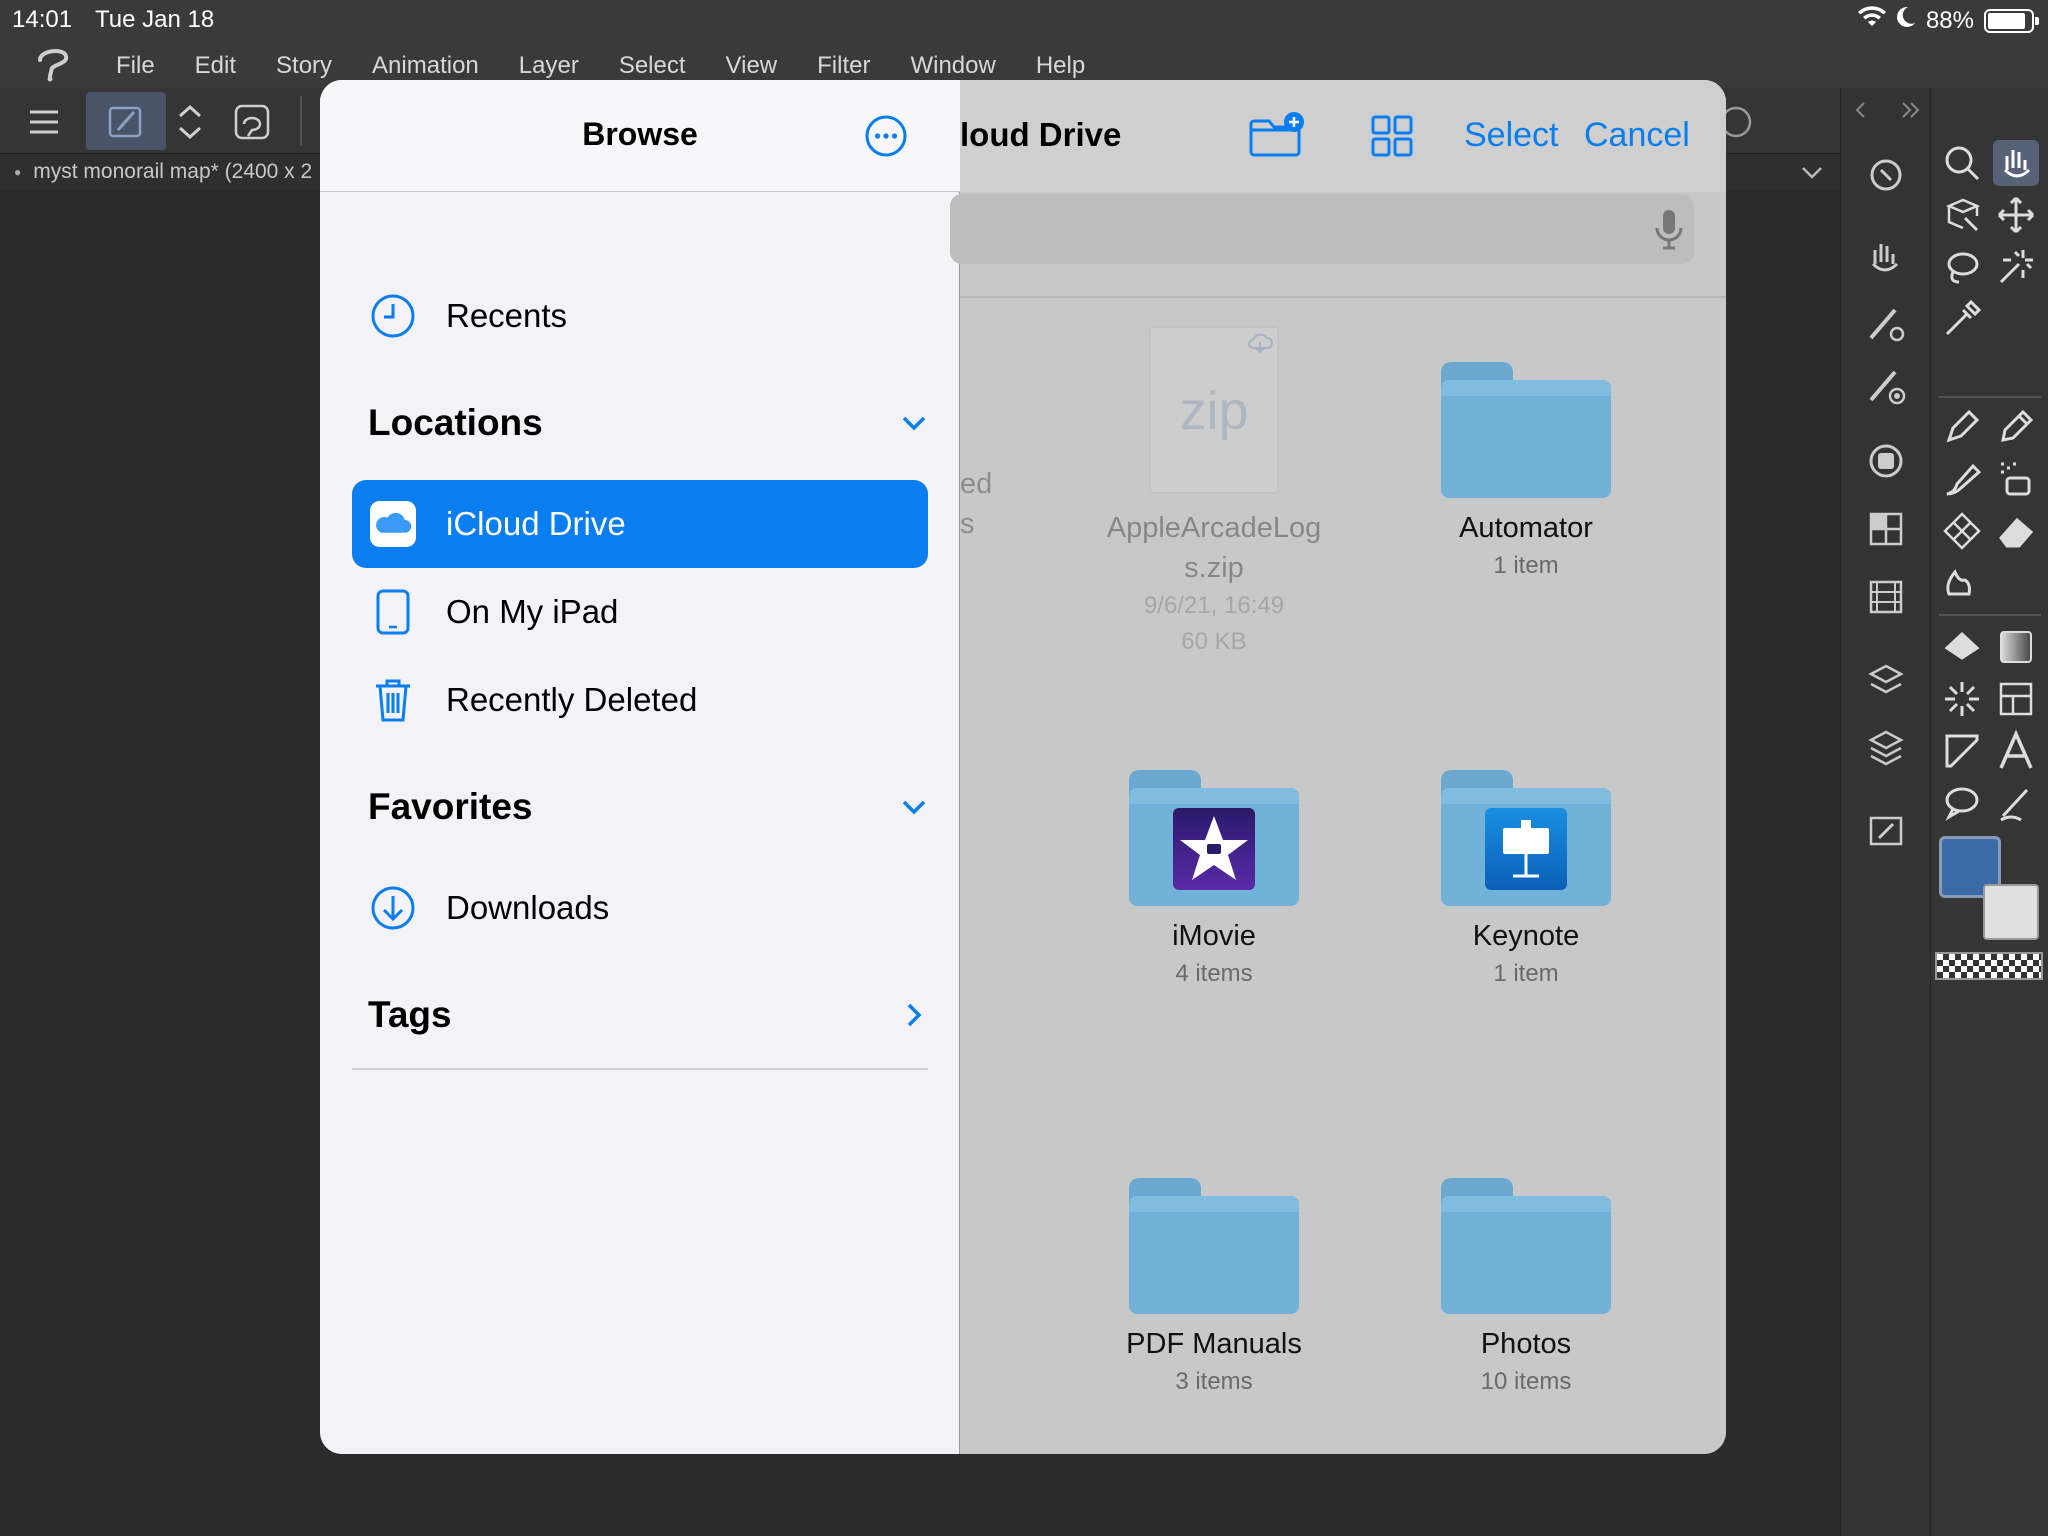 The image size is (2048, 1536). Describe the element at coordinates (976, 484) in the screenshot. I see `partial-file-name-line1: ed` at that location.